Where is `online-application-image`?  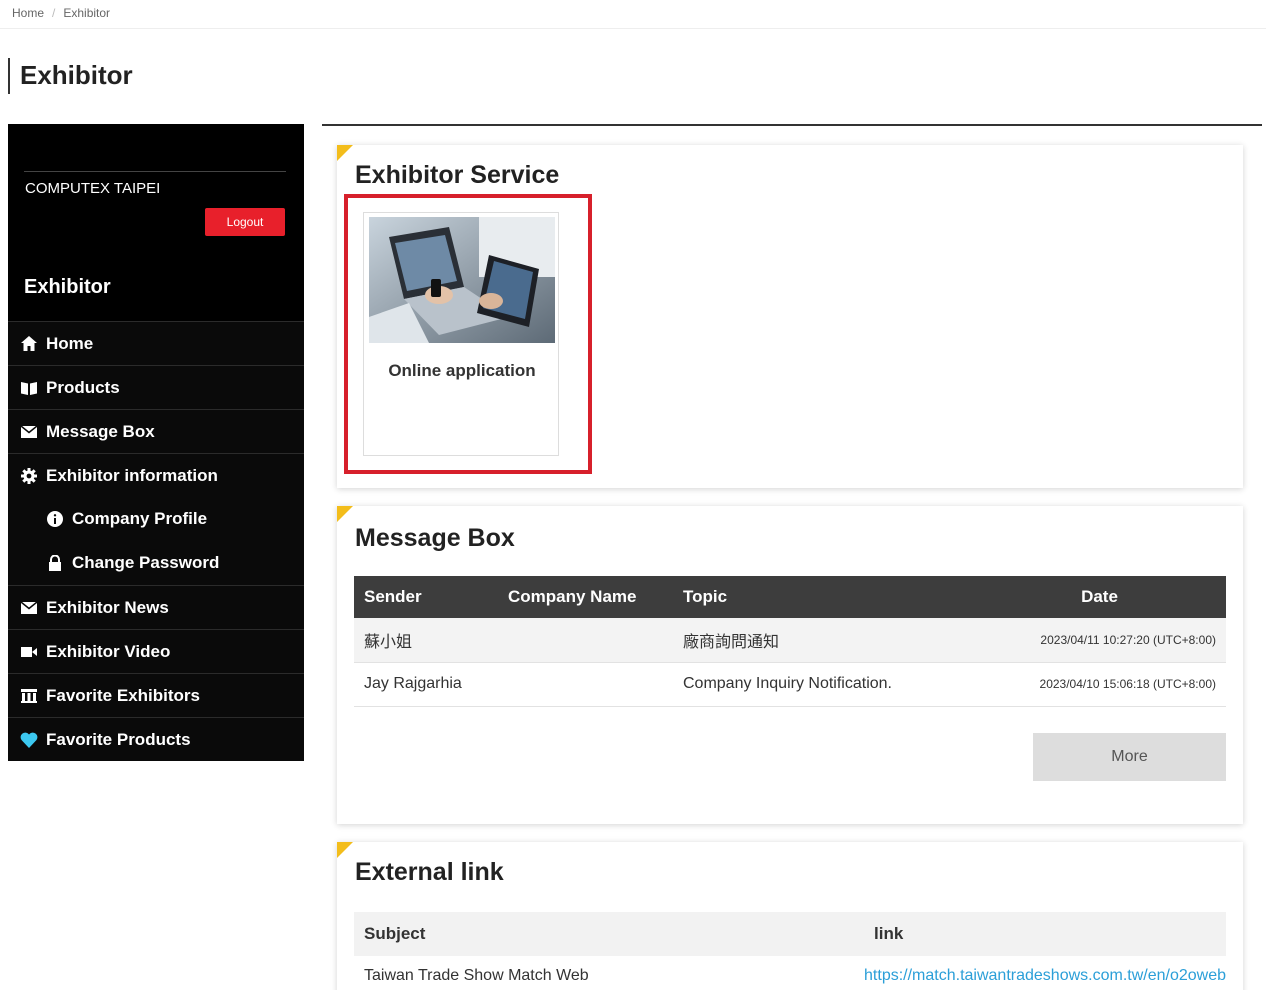
online-application-image is located at coordinates (462, 280).